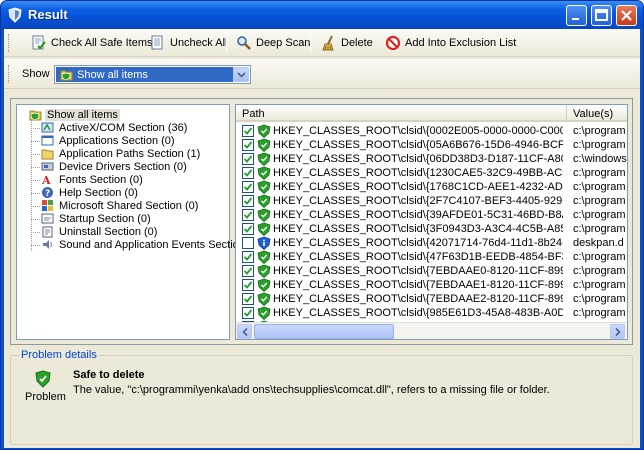  Describe the element at coordinates (92, 43) in the screenshot. I see `check-all-safe-button: Check All Safe Items` at that location.